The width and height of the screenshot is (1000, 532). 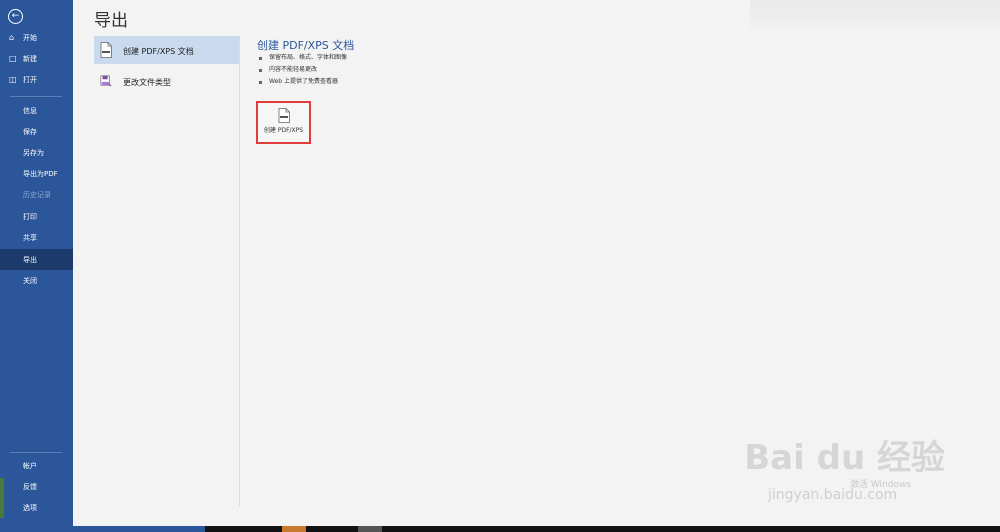 I want to click on page-title: 导出, so click(x=111, y=21).